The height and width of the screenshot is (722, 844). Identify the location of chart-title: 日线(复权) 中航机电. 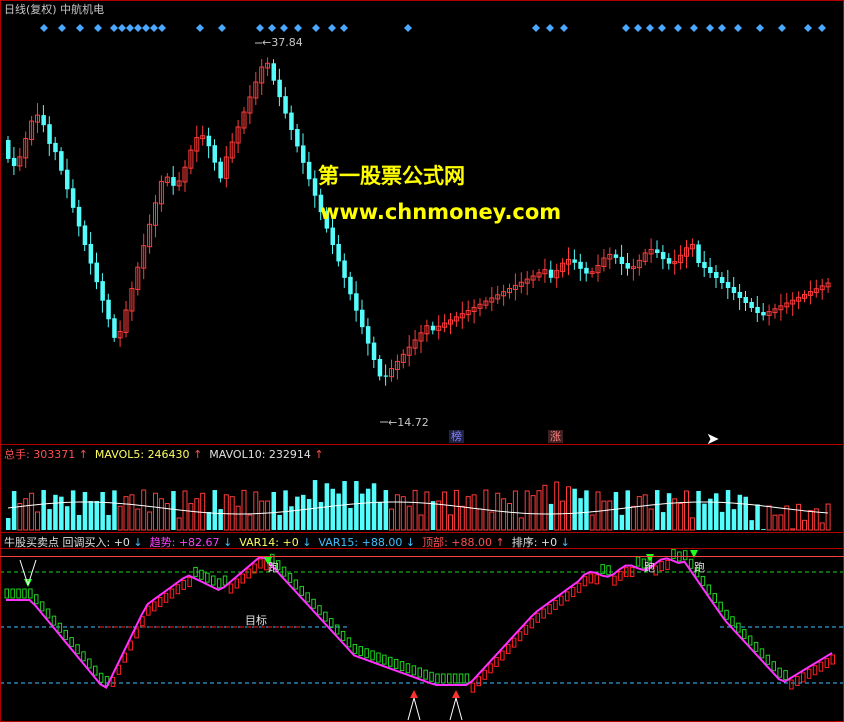
(54, 9).